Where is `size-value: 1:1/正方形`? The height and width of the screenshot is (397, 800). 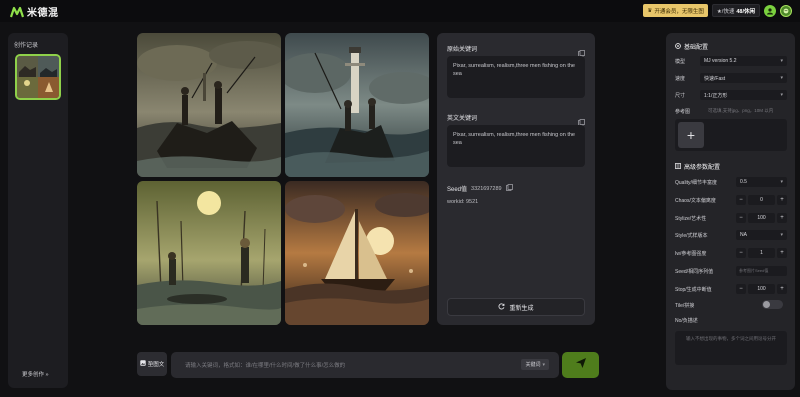
size-value: 1:1/正方形 is located at coordinates (716, 95).